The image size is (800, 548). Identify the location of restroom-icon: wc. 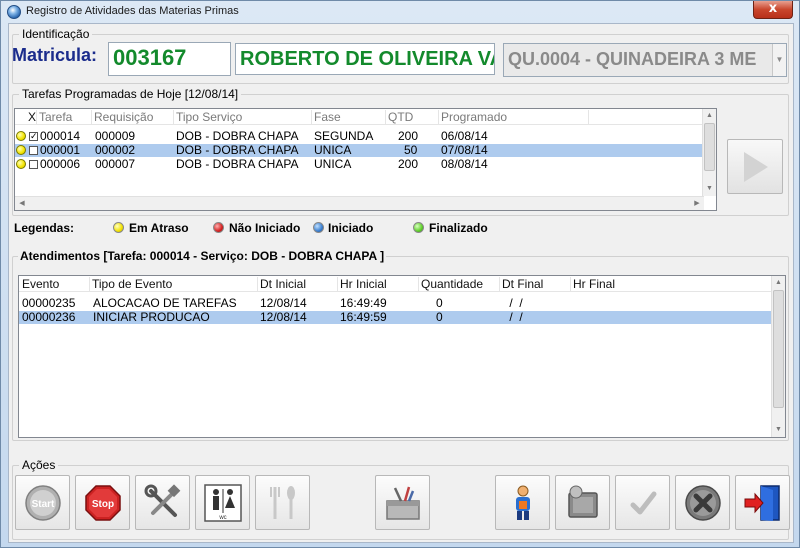
(223, 503).